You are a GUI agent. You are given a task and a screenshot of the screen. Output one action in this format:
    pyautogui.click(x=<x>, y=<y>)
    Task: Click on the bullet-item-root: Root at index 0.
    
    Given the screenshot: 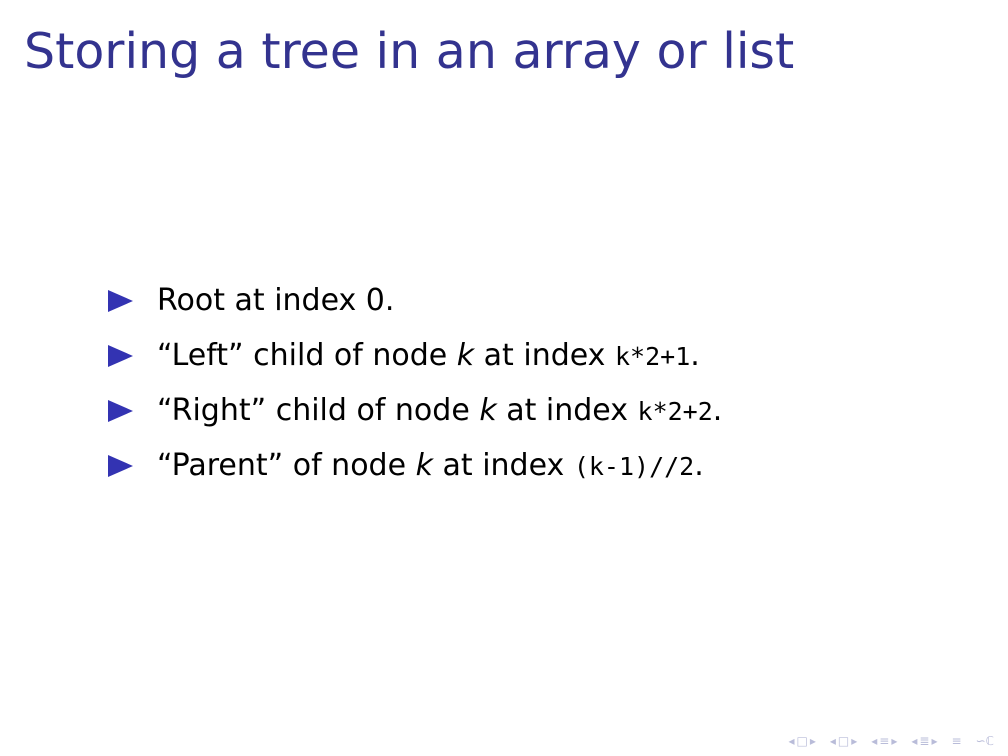 What is the action you would take?
    pyautogui.click(x=415, y=300)
    